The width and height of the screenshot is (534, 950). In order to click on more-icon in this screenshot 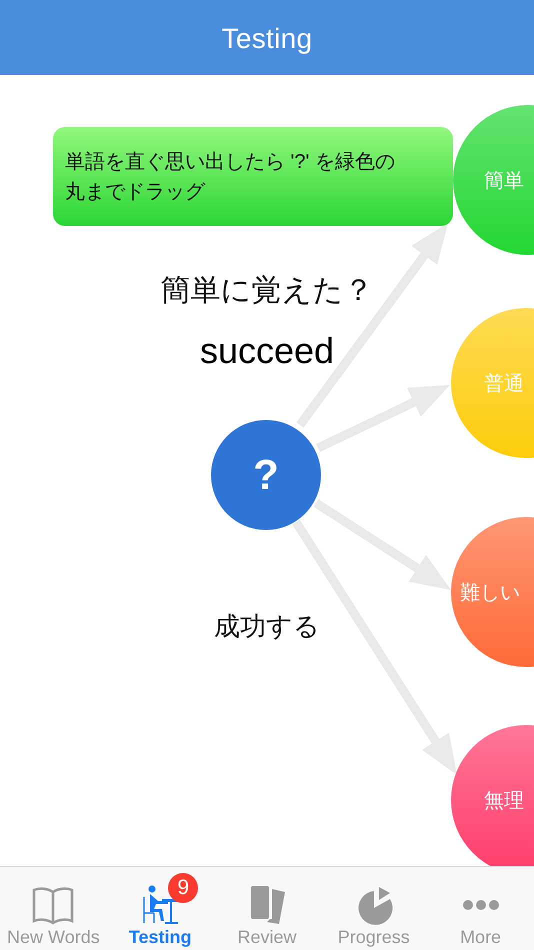, I will do `click(480, 905)`.